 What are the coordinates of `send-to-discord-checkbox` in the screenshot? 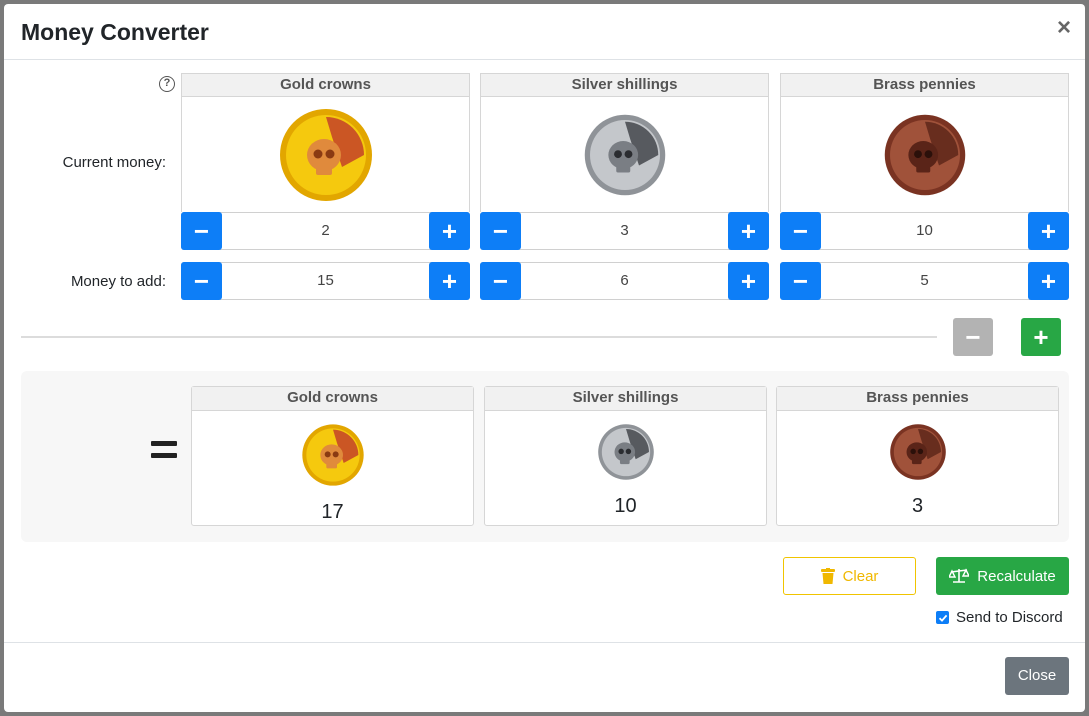 It's located at (942, 617).